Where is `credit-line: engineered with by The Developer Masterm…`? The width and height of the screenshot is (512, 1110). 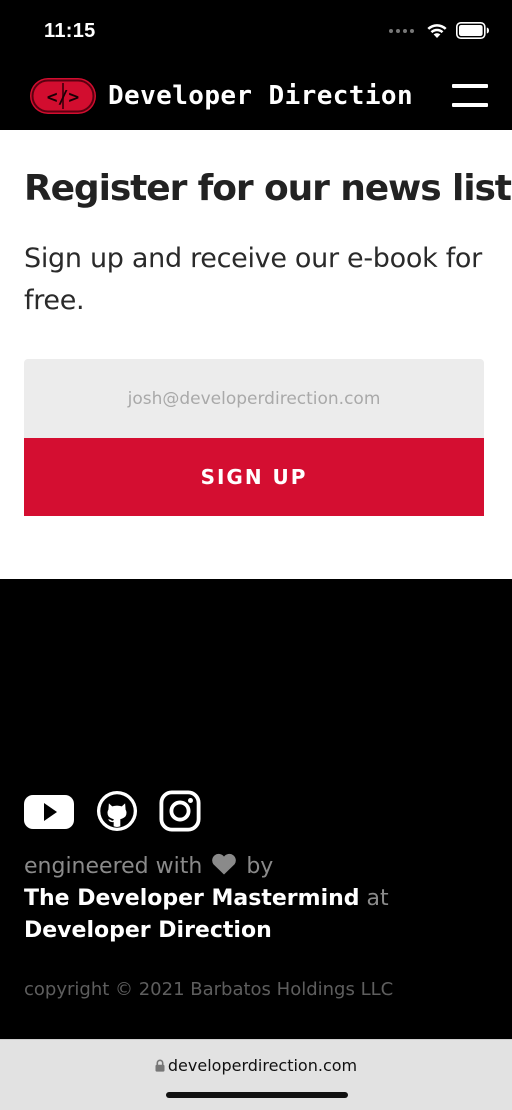
credit-line: engineered with by The Developer Masterm… is located at coordinates (259, 899).